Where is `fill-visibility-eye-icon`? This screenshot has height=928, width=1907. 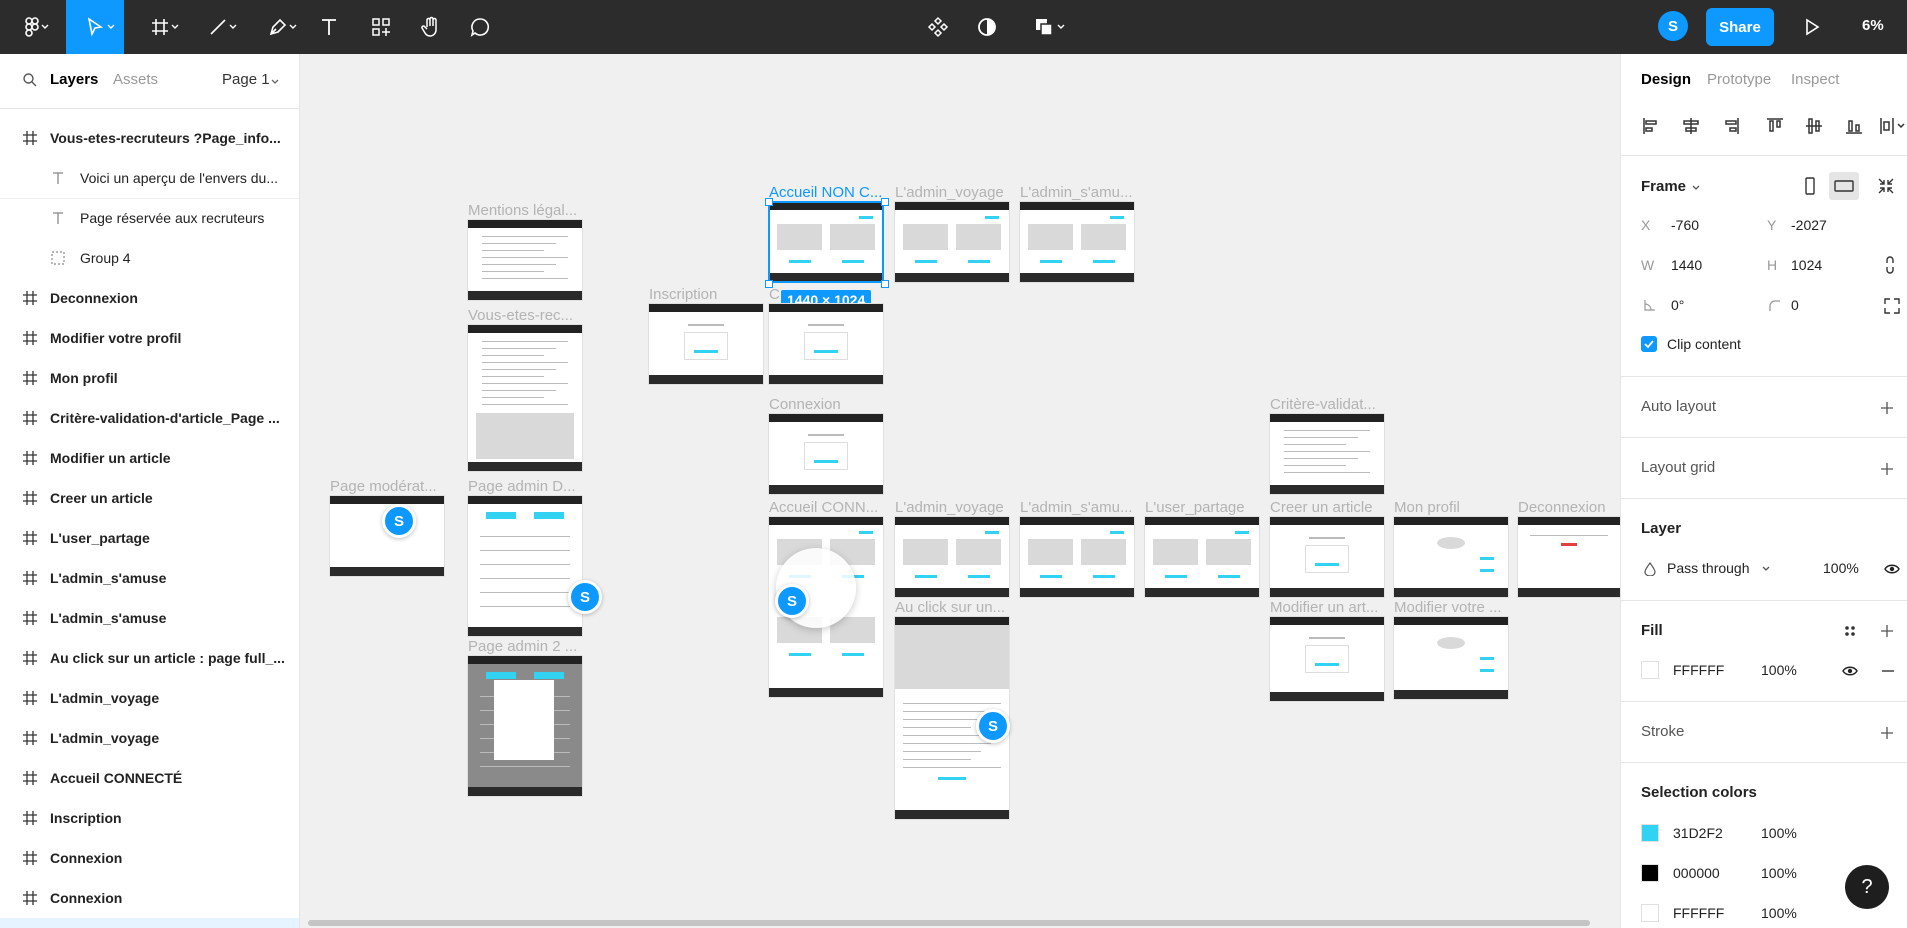 fill-visibility-eye-icon is located at coordinates (1850, 671).